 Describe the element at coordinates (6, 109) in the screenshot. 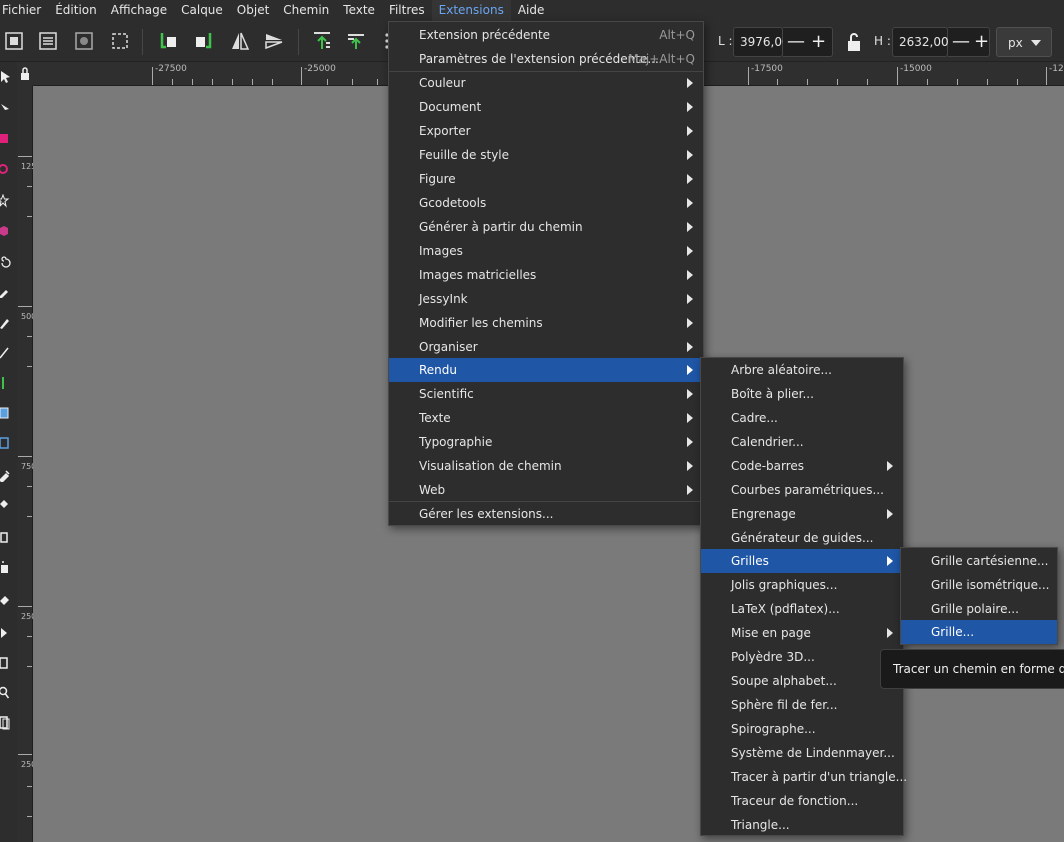

I see `node-tool-icon` at that location.